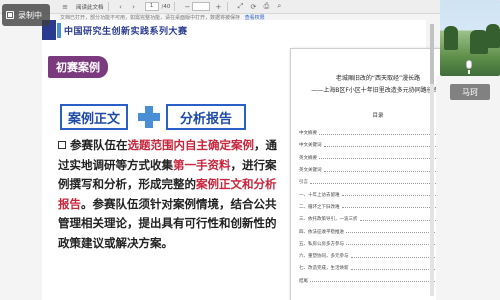 The width and height of the screenshot is (500, 300). Describe the element at coordinates (379, 158) in the screenshot. I see `toc-row: 英文摘要1` at that location.